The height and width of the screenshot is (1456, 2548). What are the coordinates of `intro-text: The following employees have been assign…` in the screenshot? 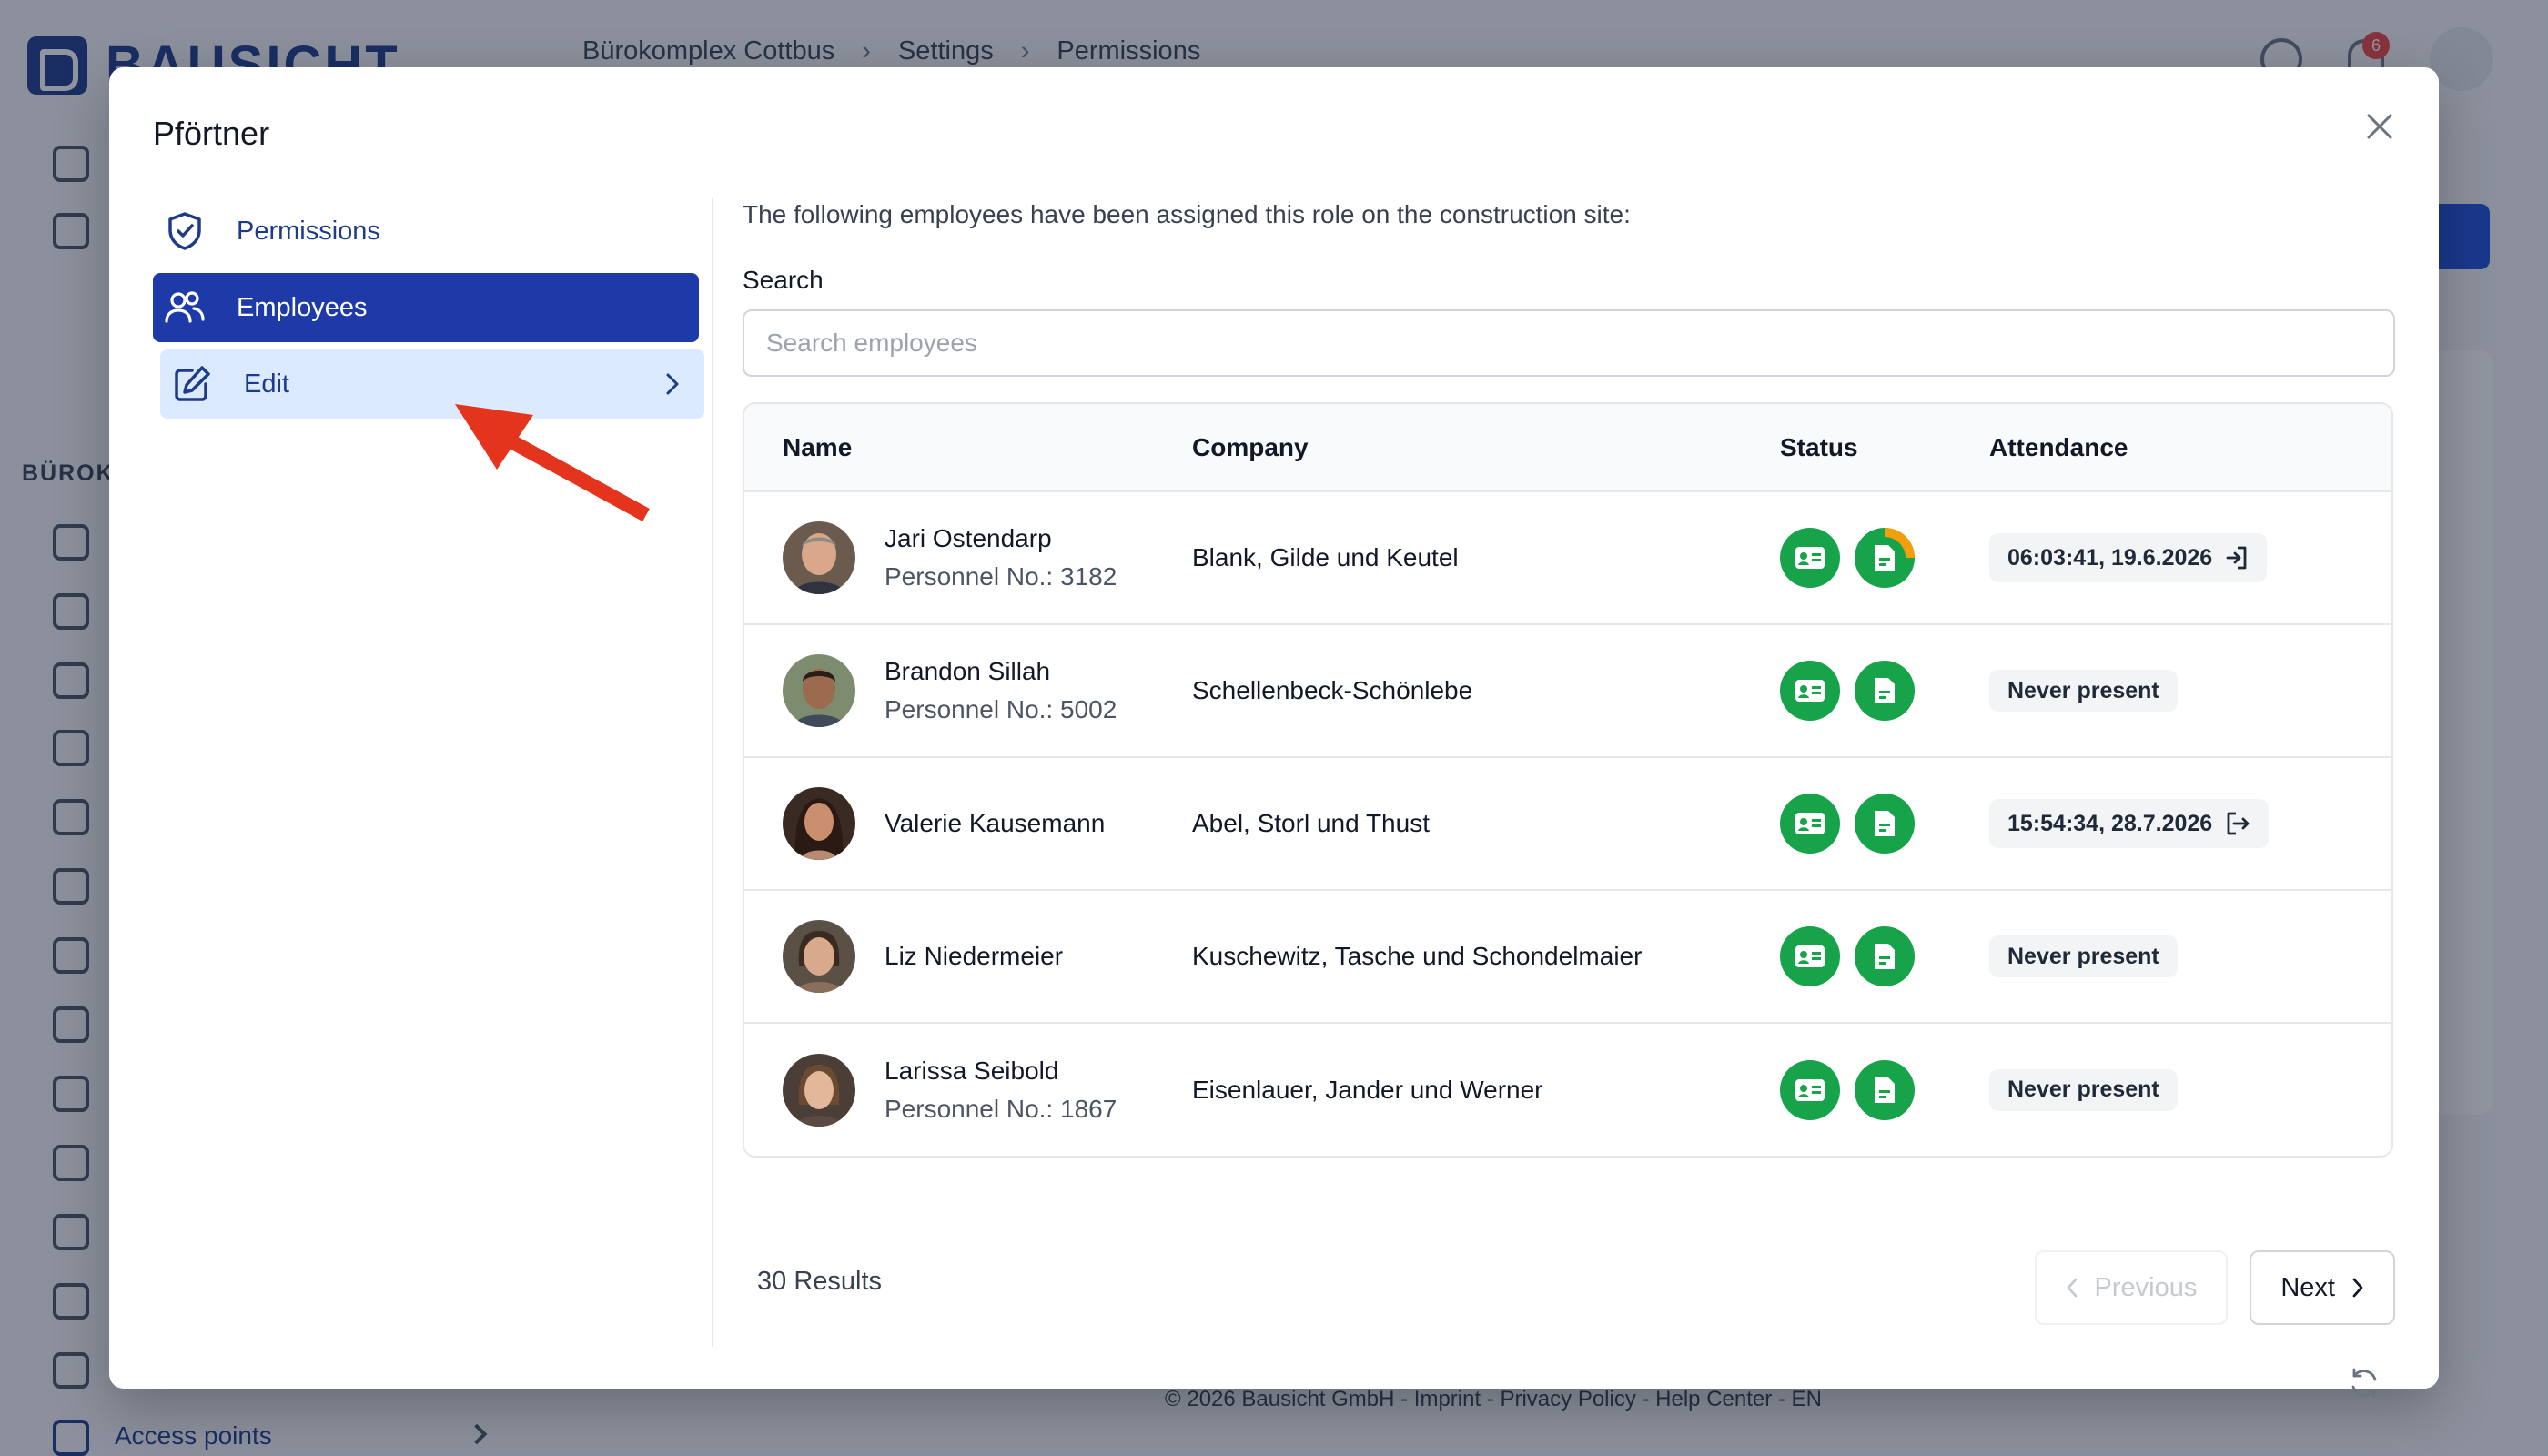 It's located at (1187, 214).